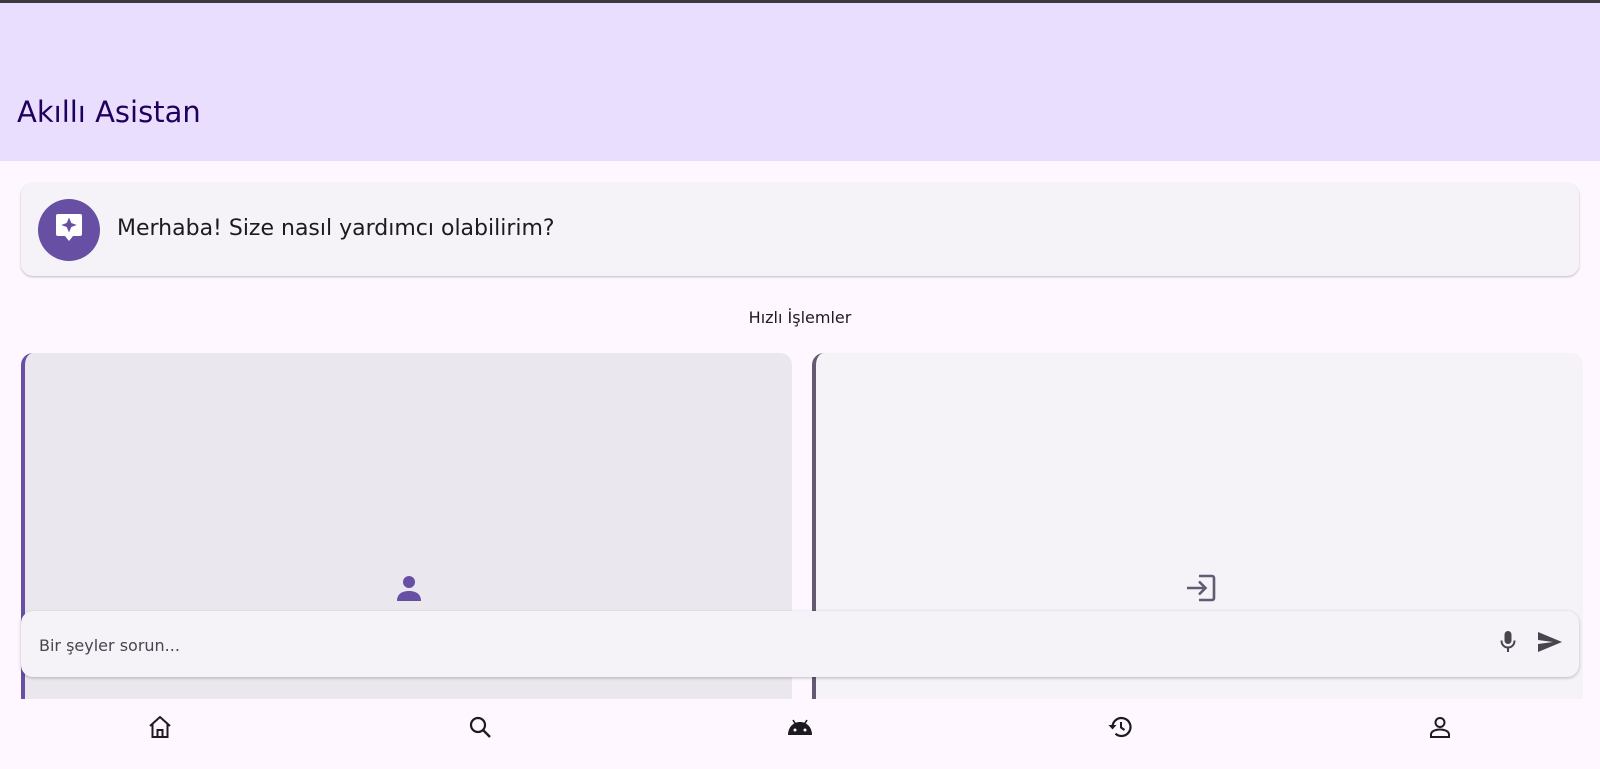 Image resolution: width=1600 pixels, height=769 pixels. I want to click on quick-actions-title: Hızlı İşlemler, so click(800, 317).